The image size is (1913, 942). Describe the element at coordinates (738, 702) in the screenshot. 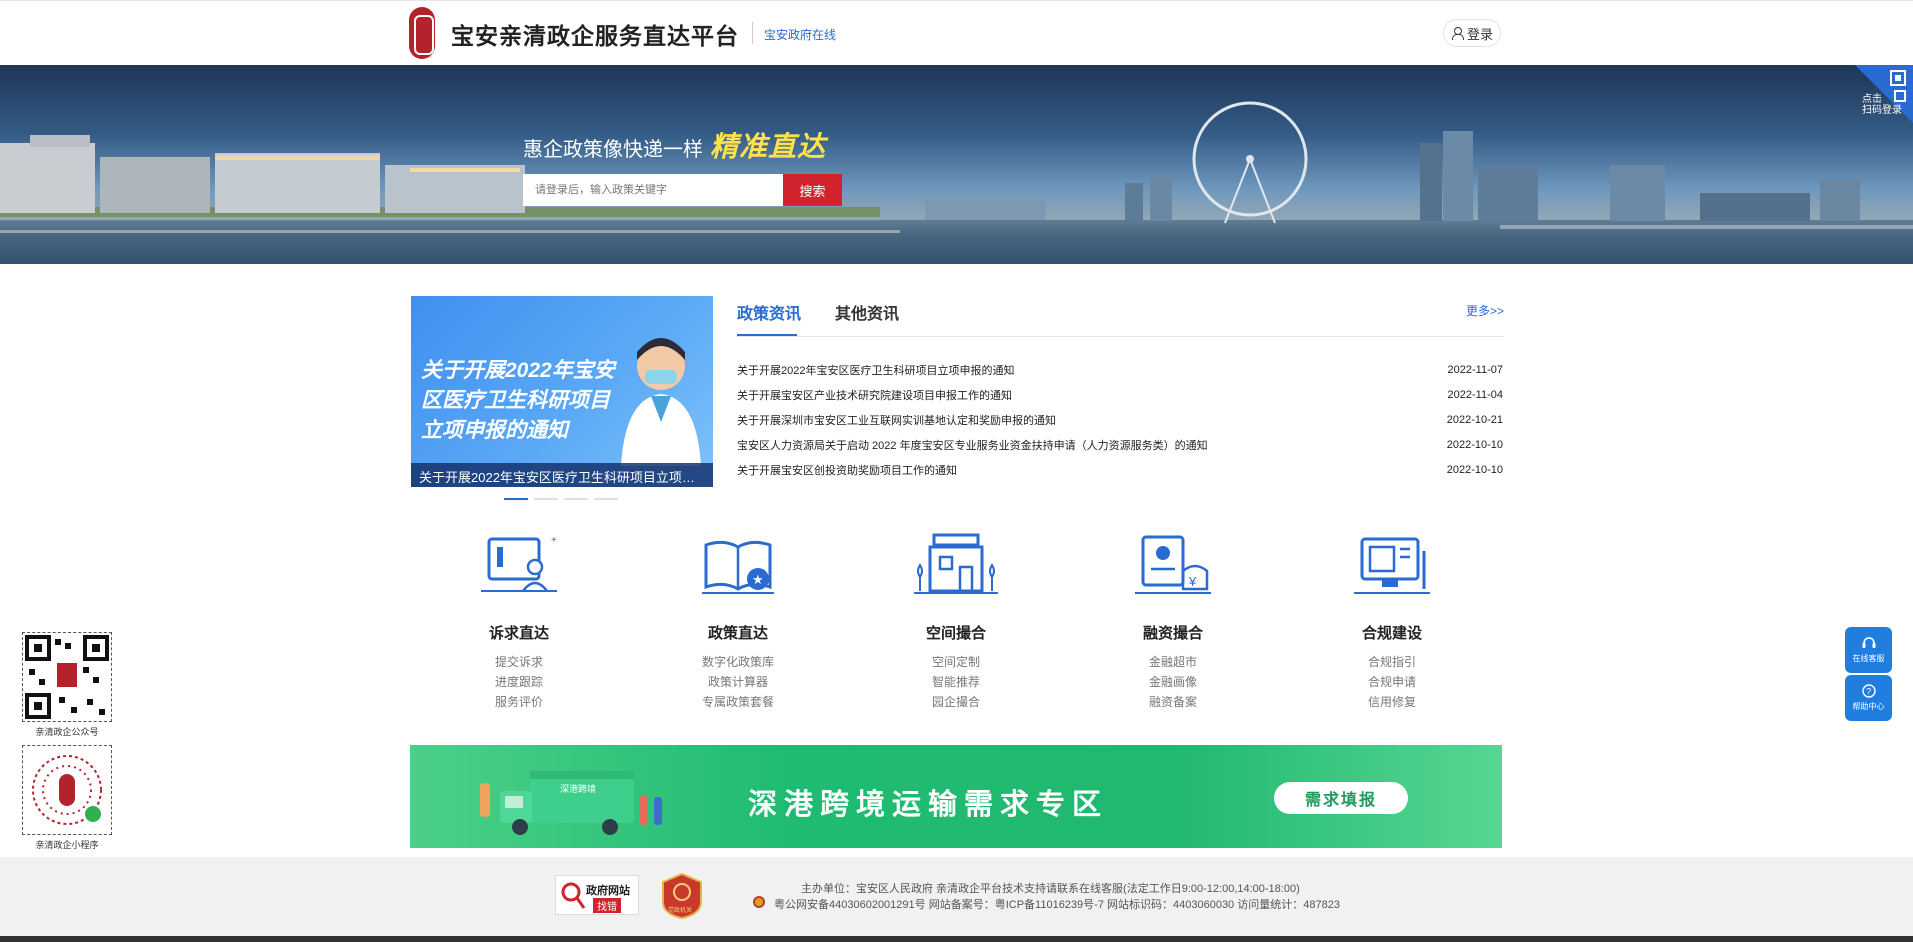

I see `service-link: 专属政策套餐` at that location.